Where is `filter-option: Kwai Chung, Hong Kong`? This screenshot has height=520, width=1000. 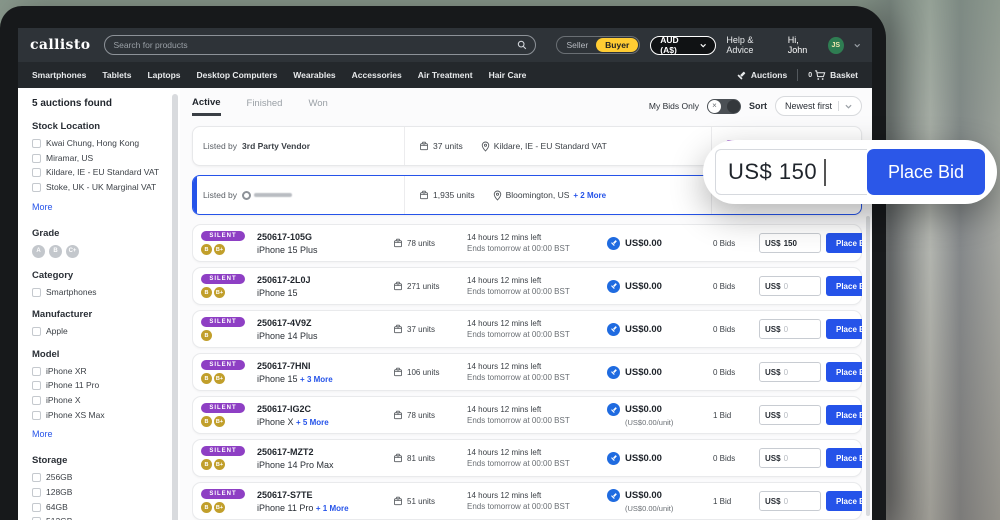
filter-option: Kwai Chung, Hong Kong is located at coordinates (97, 143).